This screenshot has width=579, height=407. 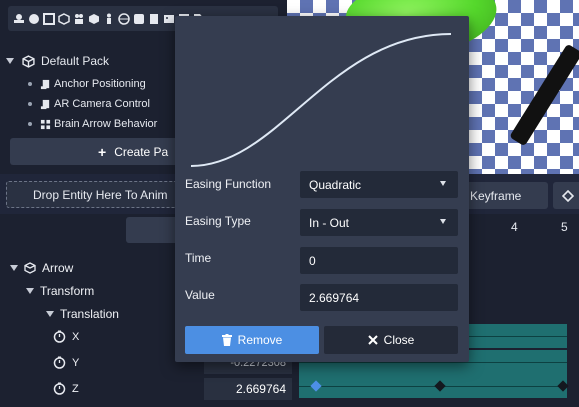 I want to click on behavior-graph-icon, so click(x=45, y=124).